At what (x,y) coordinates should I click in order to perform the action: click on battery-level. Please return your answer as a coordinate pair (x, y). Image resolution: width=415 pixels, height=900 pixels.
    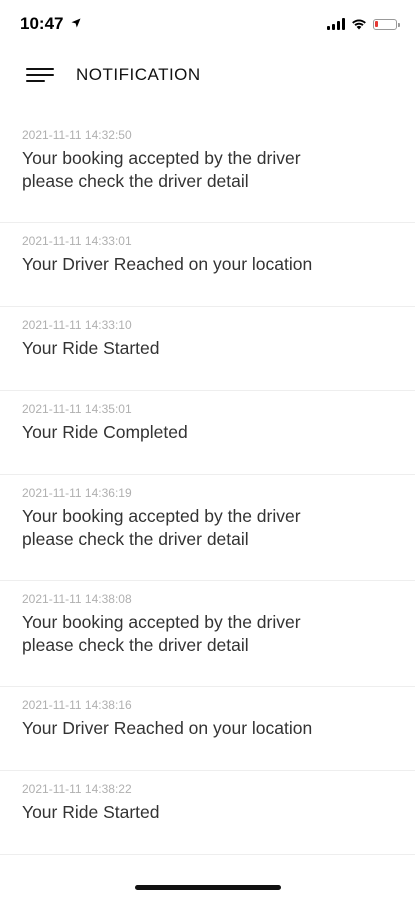
    Looking at the image, I should click on (376, 23).